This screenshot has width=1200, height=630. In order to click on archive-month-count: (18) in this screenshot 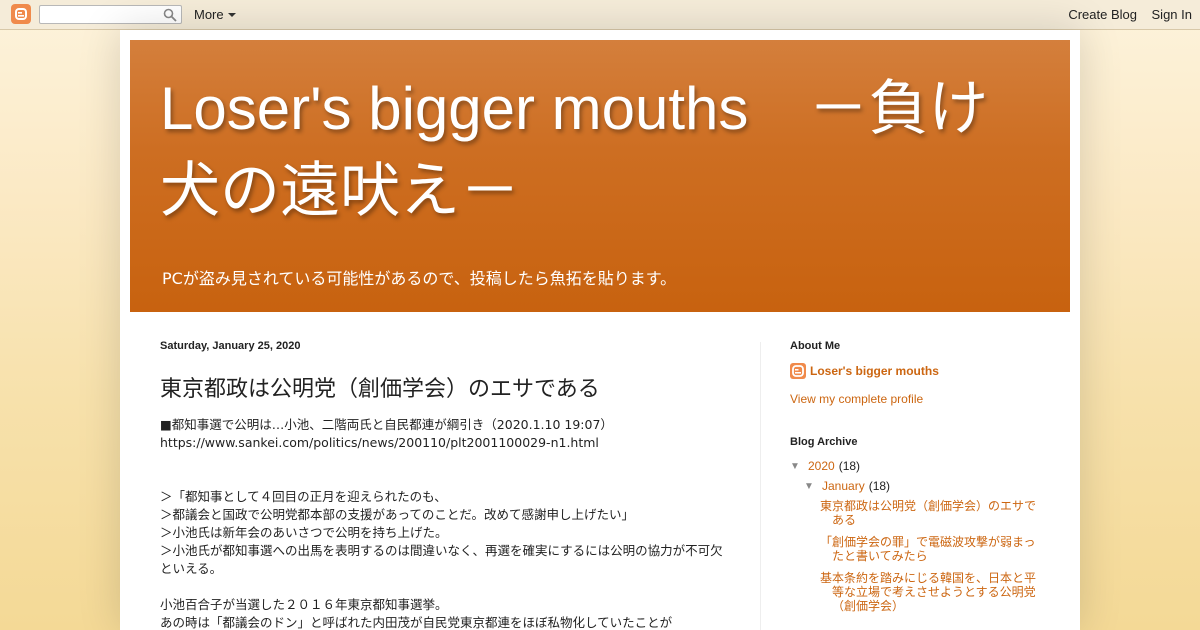, I will do `click(879, 486)`.